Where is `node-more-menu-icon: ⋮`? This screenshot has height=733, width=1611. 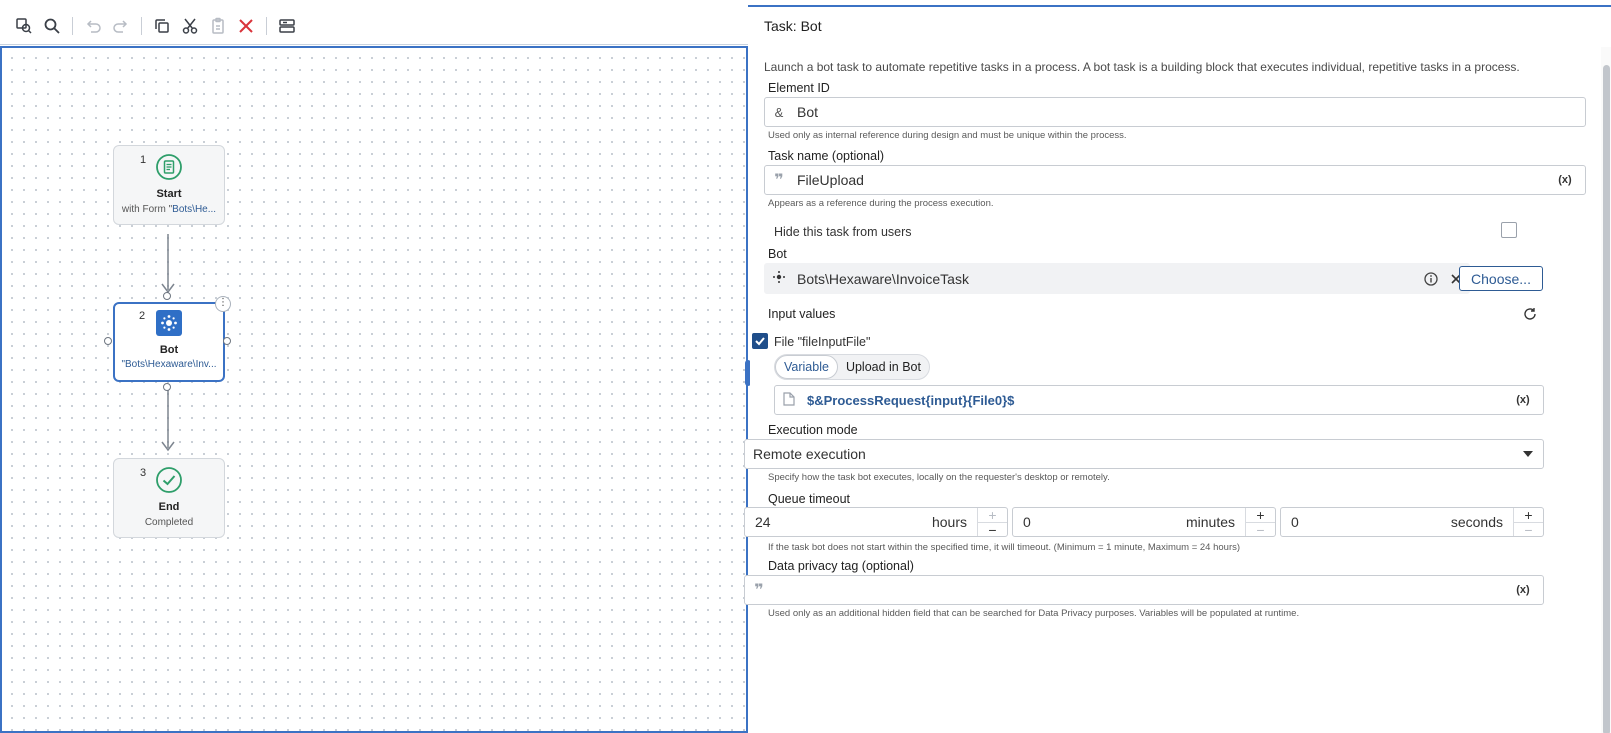 node-more-menu-icon: ⋮ is located at coordinates (223, 304).